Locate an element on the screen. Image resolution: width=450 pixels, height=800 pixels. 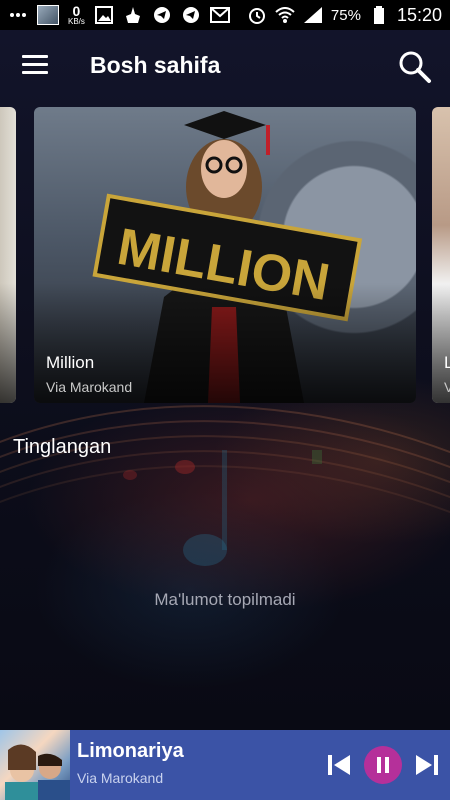
player-track-artist: Via Marokand is located at coordinates (120, 778).